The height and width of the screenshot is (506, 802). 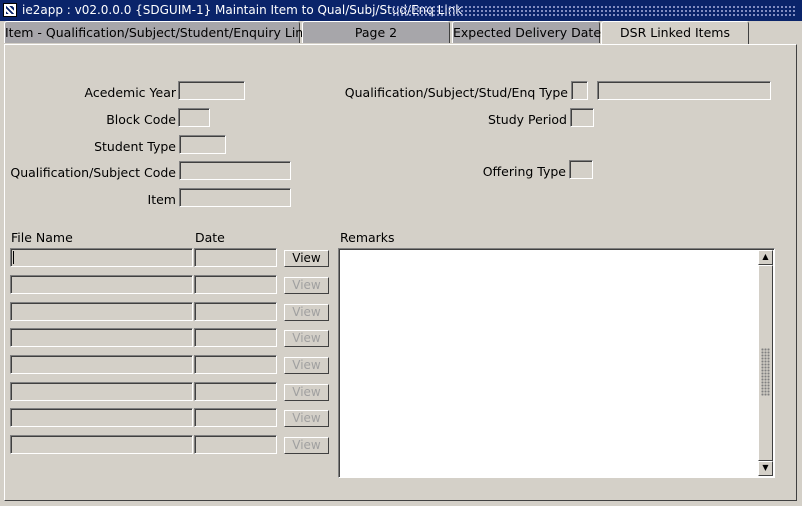 What do you see at coordinates (202, 144) in the screenshot?
I see `student-type-field` at bounding box center [202, 144].